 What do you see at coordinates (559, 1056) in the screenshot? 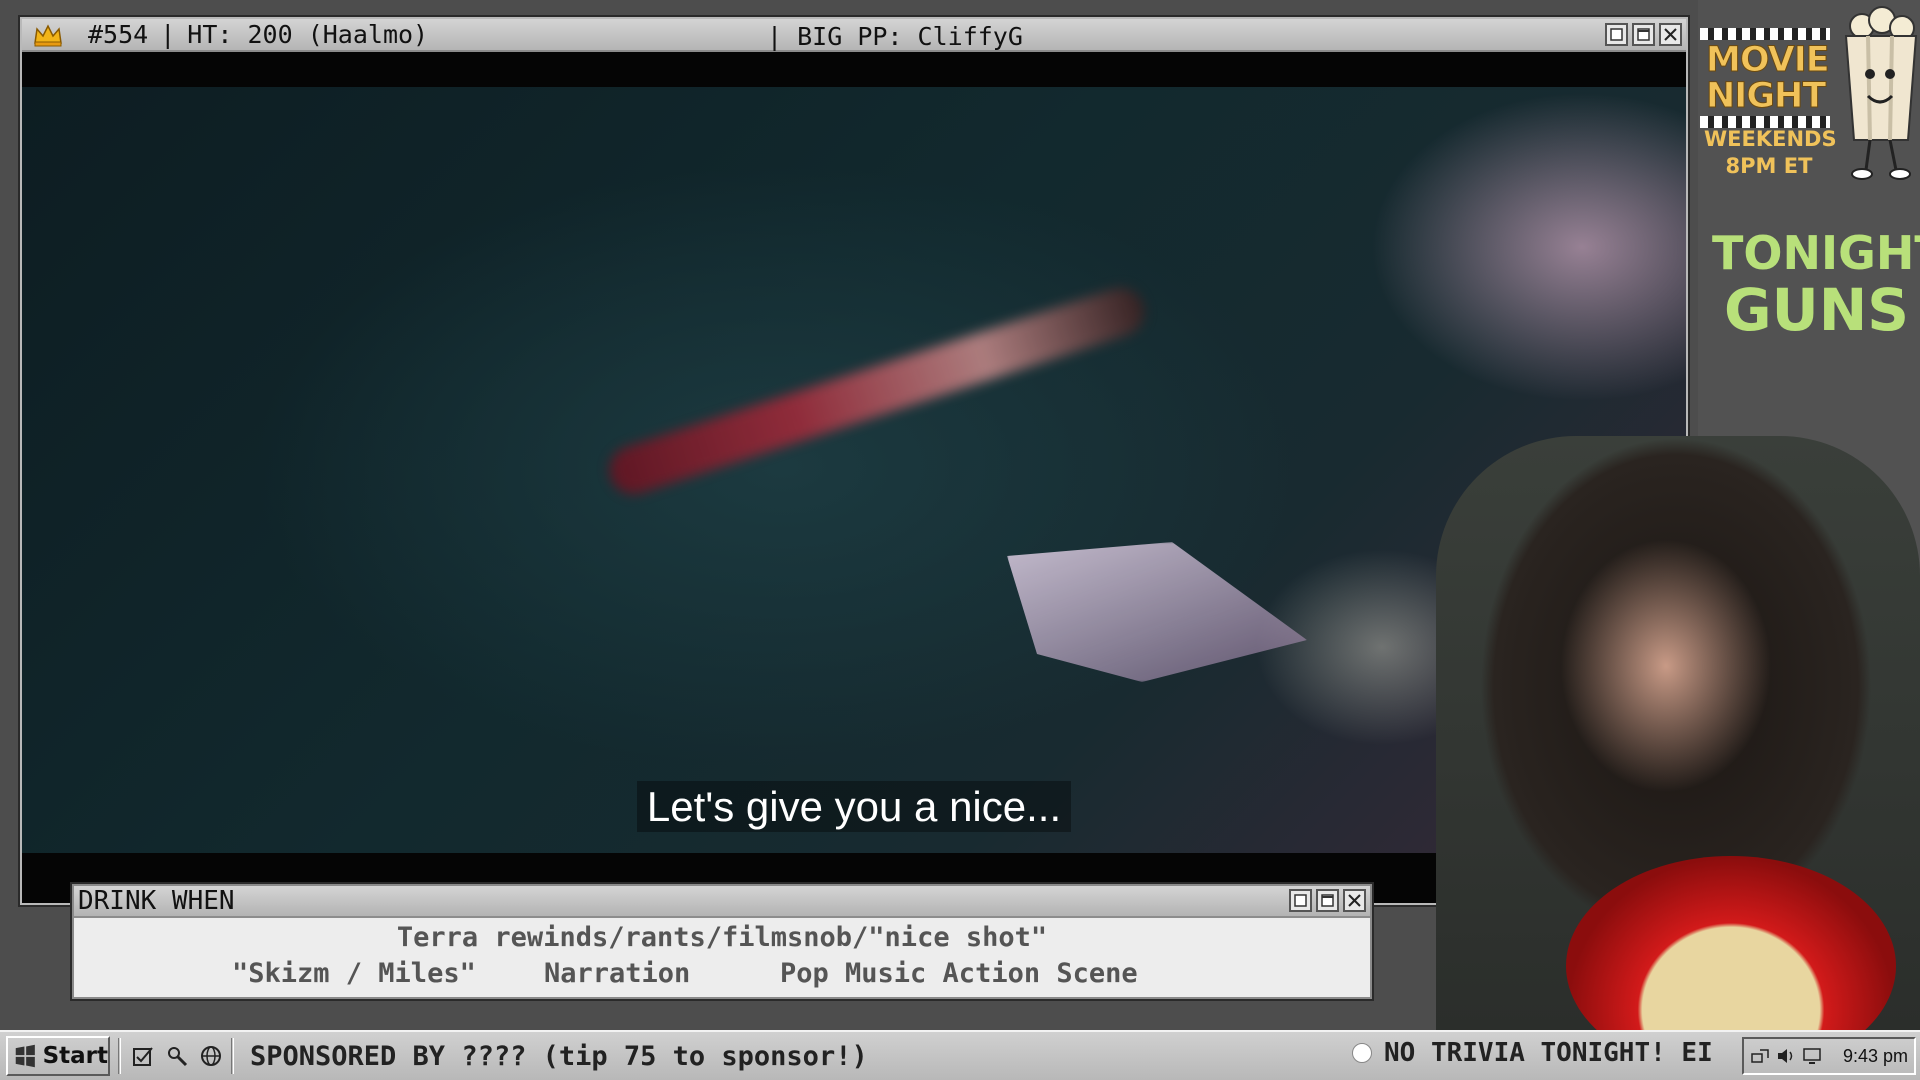
I see `sponsor-text: SPONSORED BY ???? (tip 75 to sponsor!)` at bounding box center [559, 1056].